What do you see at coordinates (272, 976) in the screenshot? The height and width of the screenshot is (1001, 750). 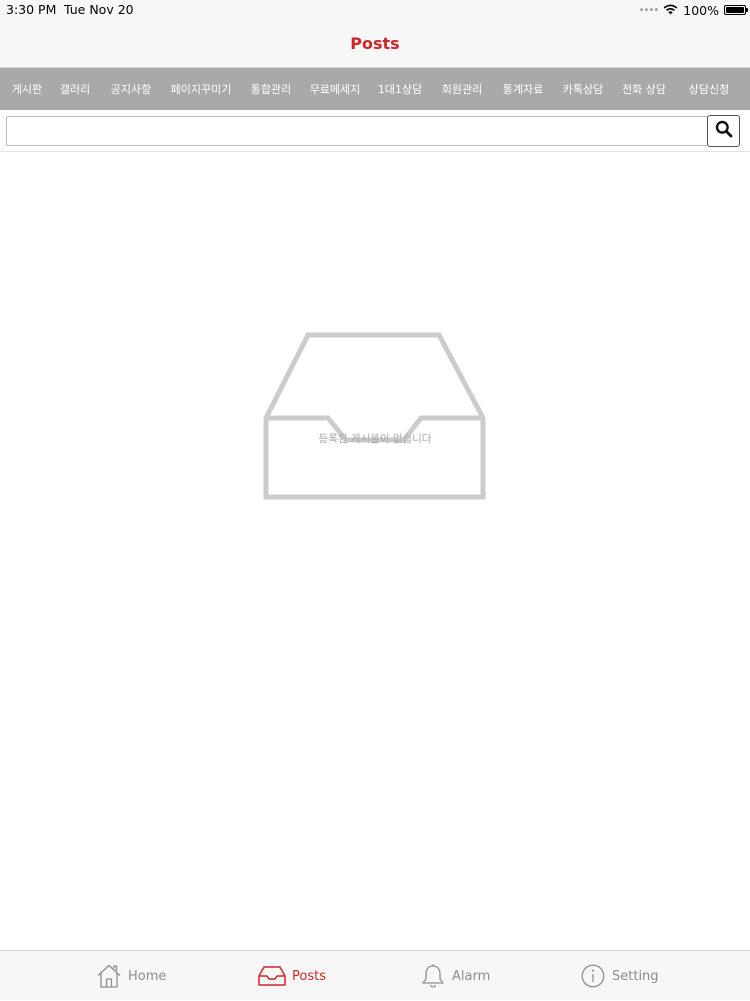 I see `inbox-icon` at bounding box center [272, 976].